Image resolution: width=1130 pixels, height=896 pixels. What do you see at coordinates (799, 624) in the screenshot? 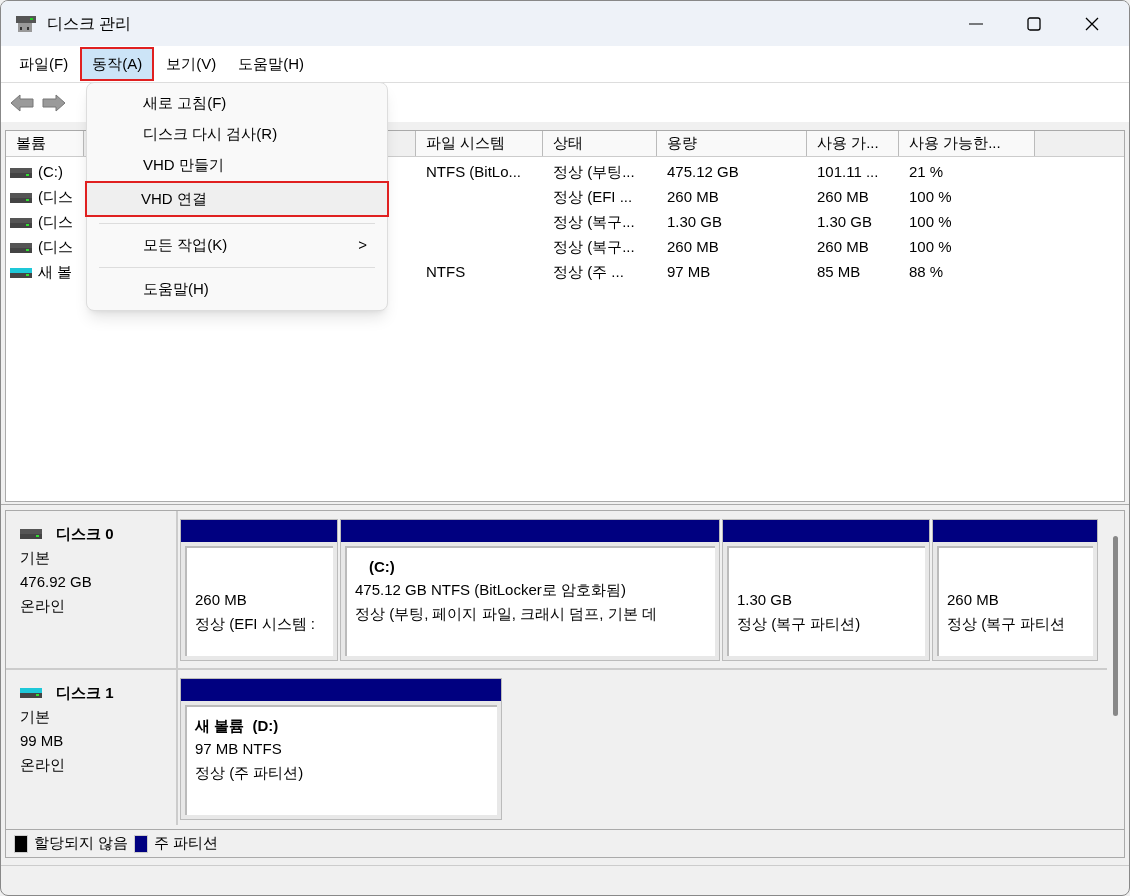
I see `partition-info: 정상 (복구 파티션)` at bounding box center [799, 624].